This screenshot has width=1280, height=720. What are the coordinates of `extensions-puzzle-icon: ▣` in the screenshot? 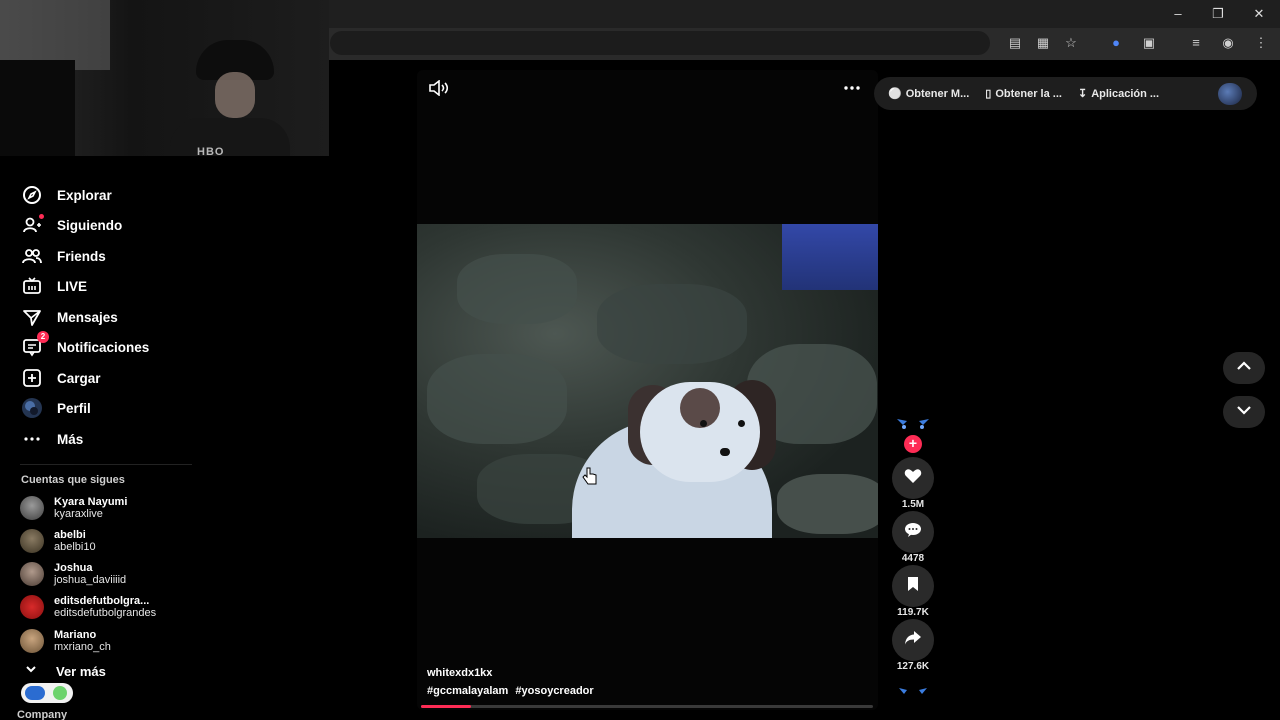 It's located at (1149, 43).